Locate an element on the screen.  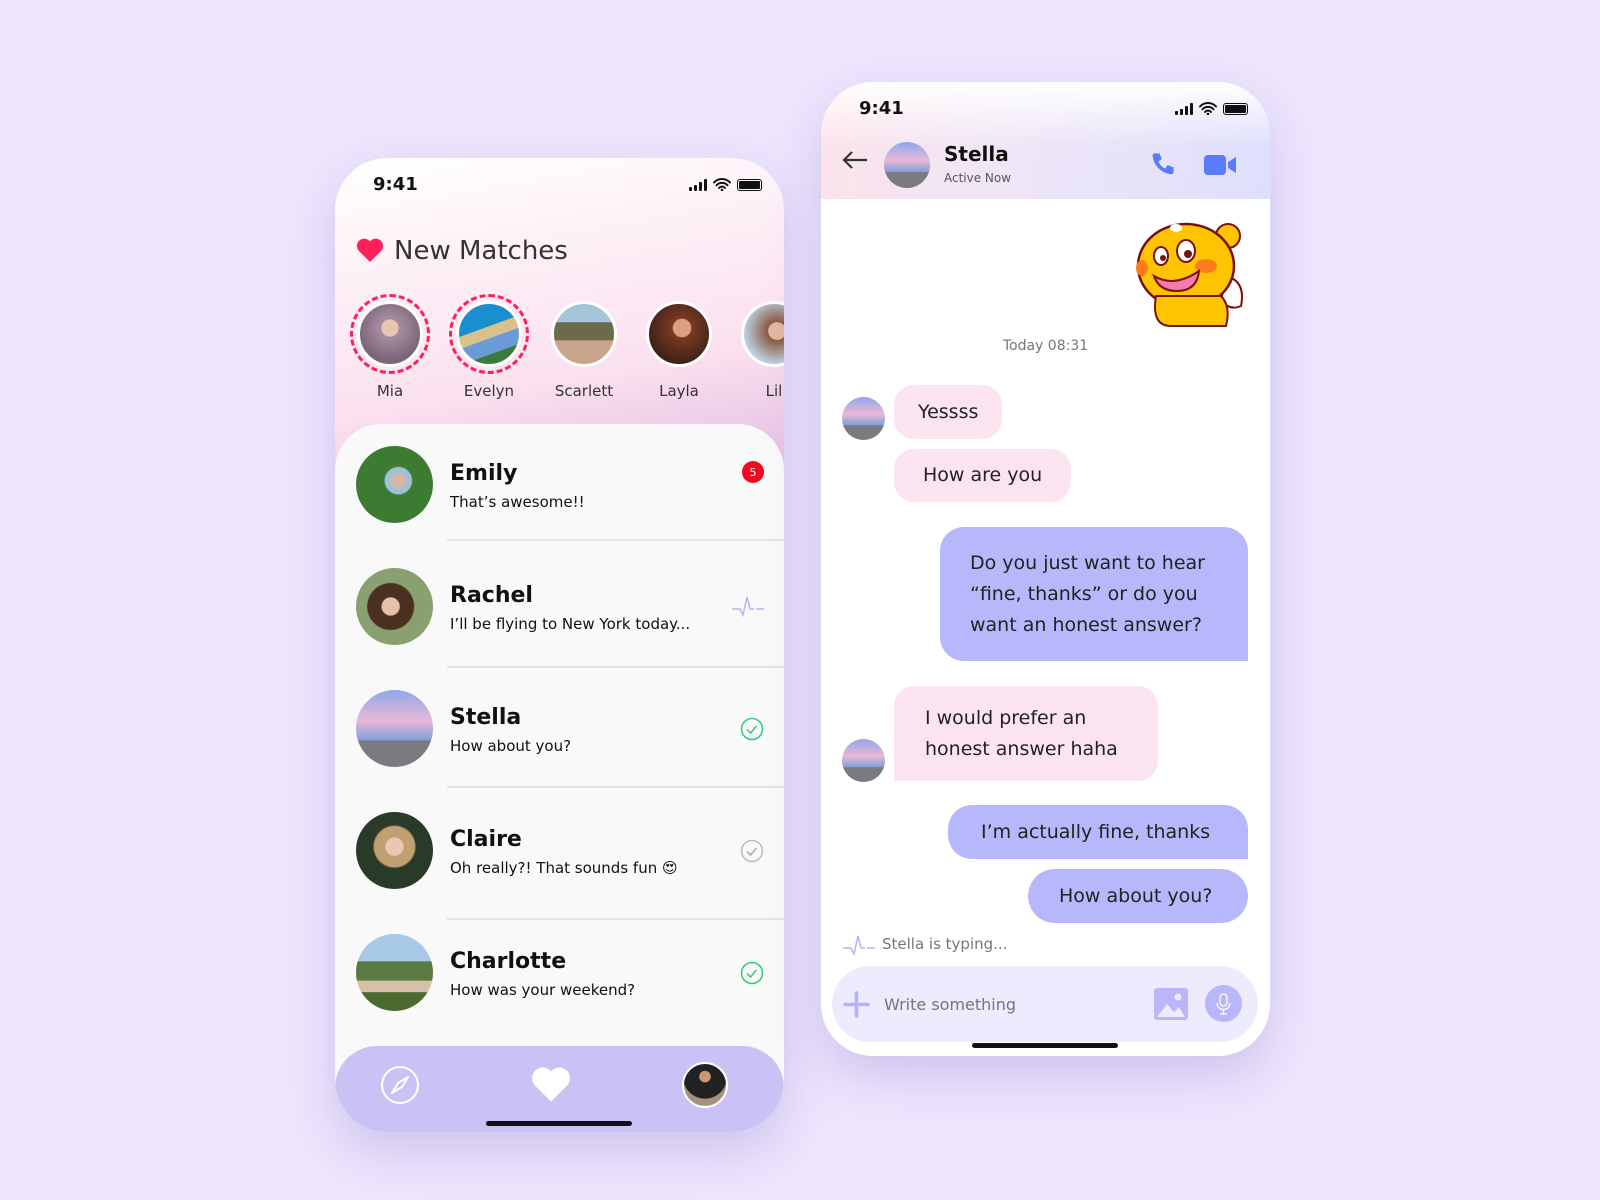
microphone-icon is located at coordinates (1223, 1004).